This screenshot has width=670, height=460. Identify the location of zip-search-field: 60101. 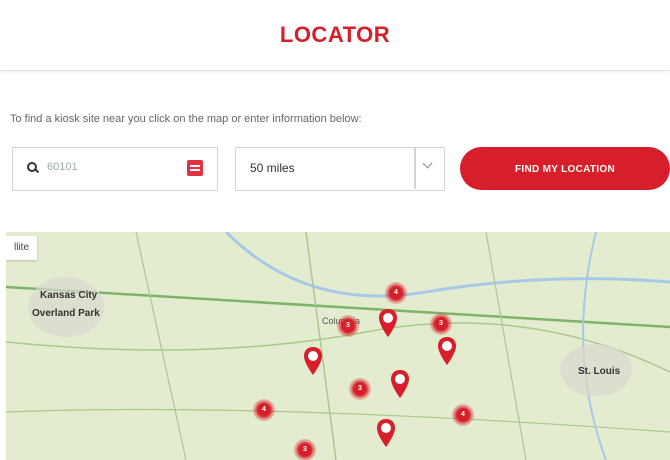
(115, 169).